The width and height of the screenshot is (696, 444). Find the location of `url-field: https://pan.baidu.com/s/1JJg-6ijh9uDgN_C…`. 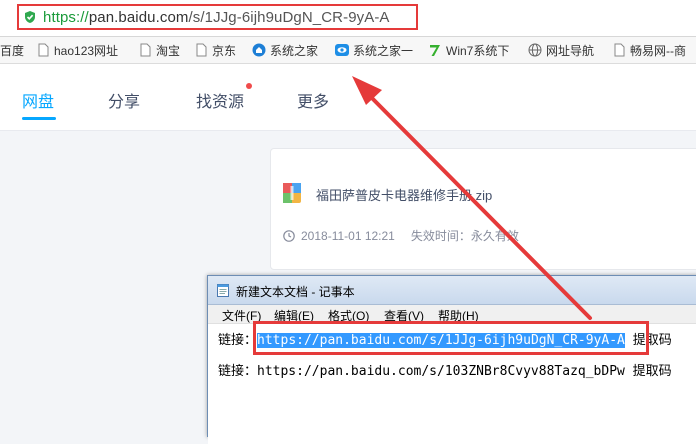

url-field: https://pan.baidu.com/s/1JJg-6ijh9uDgN_C… is located at coordinates (217, 17).